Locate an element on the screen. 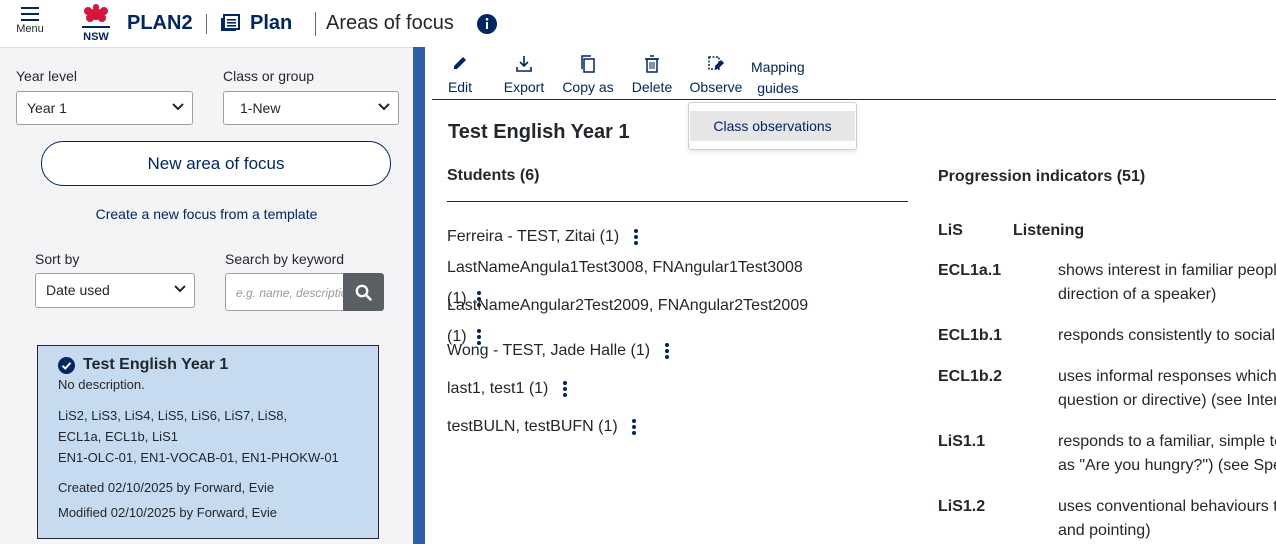  toolbar-divider is located at coordinates (854, 99).